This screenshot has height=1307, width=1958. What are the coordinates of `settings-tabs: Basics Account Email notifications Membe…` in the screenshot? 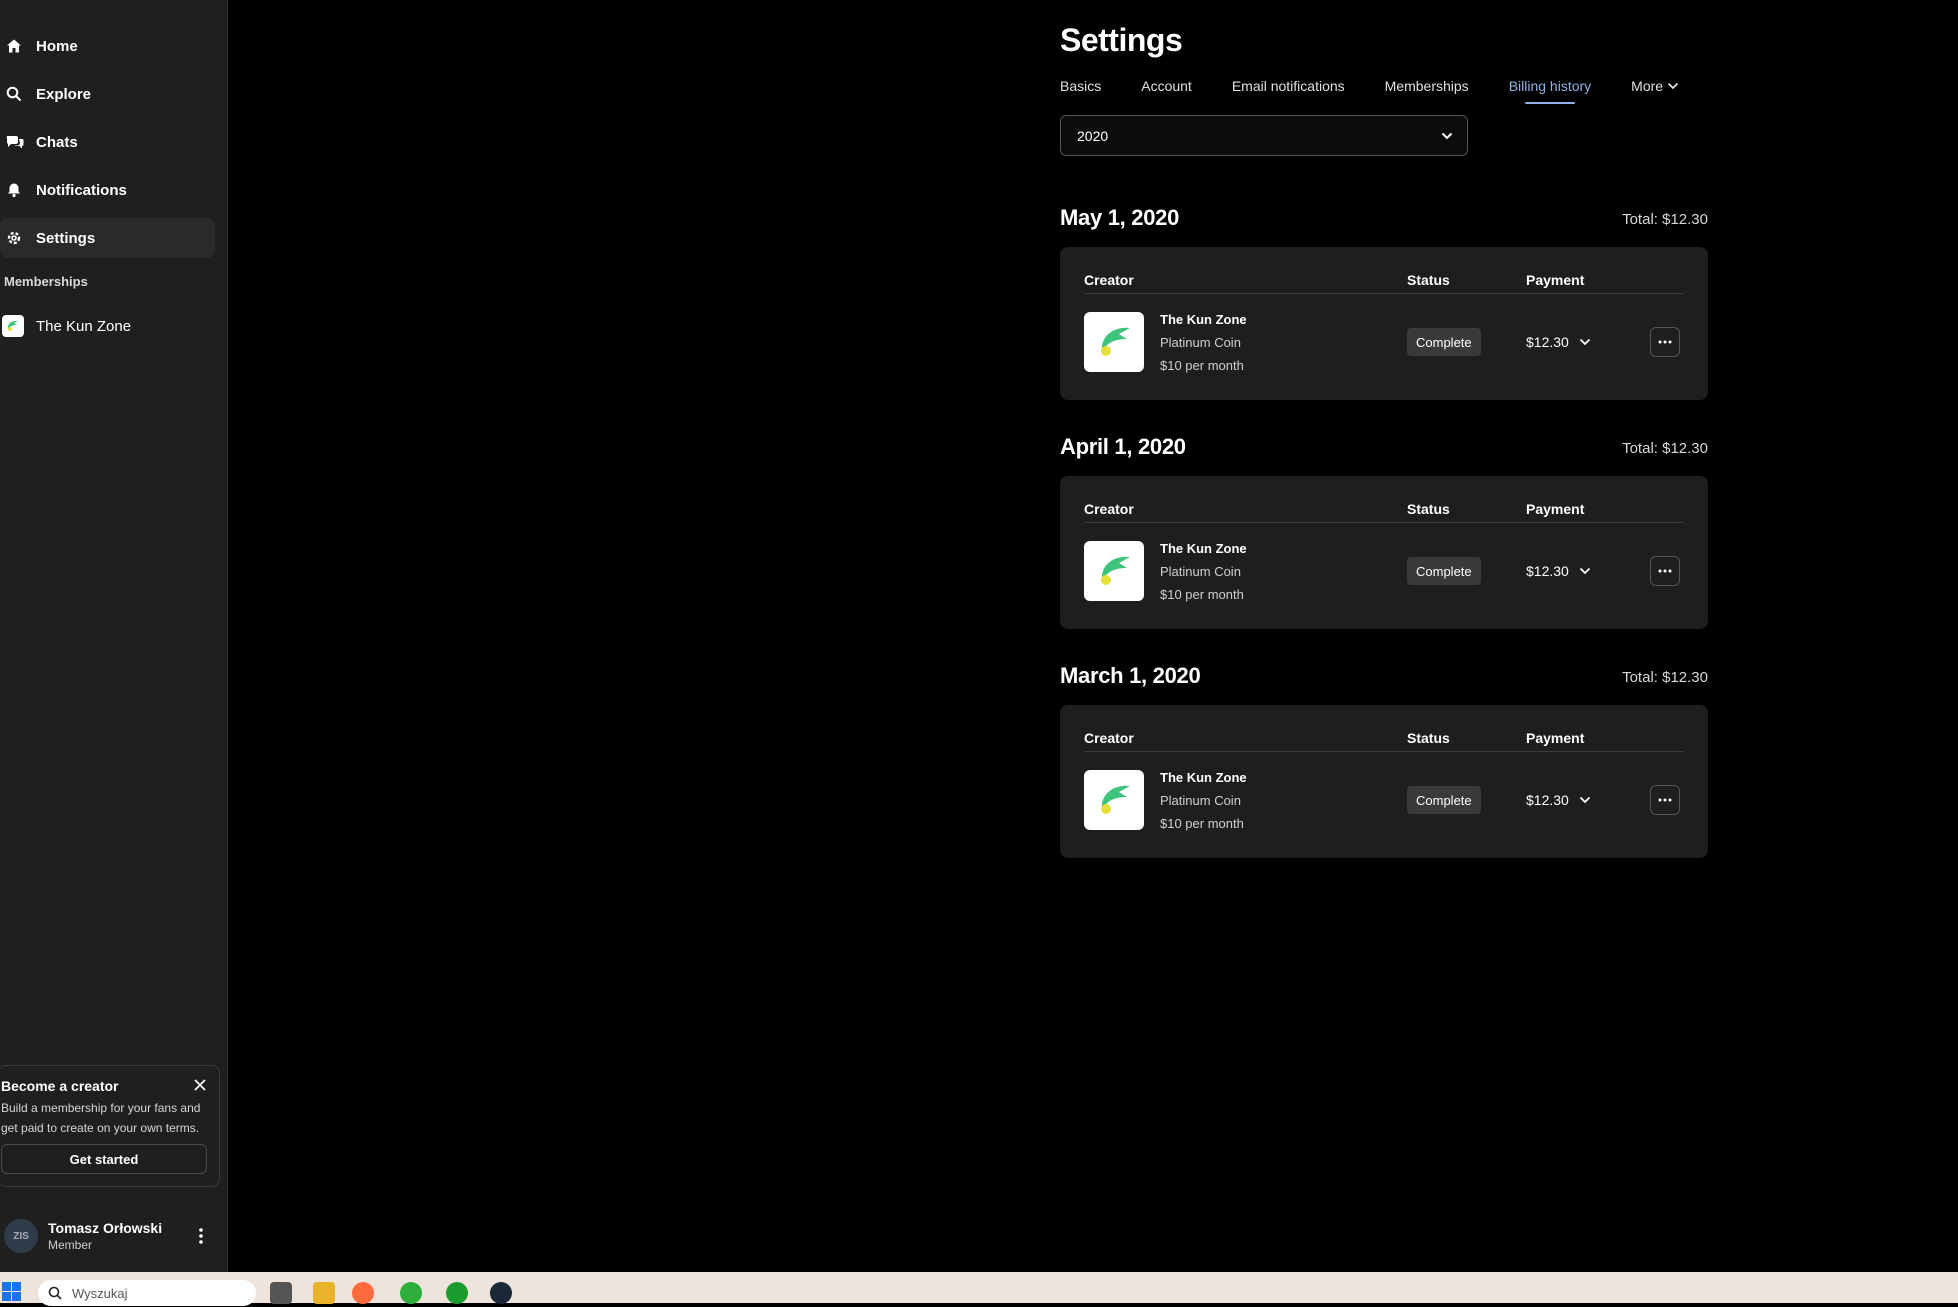 It's located at (1369, 91).